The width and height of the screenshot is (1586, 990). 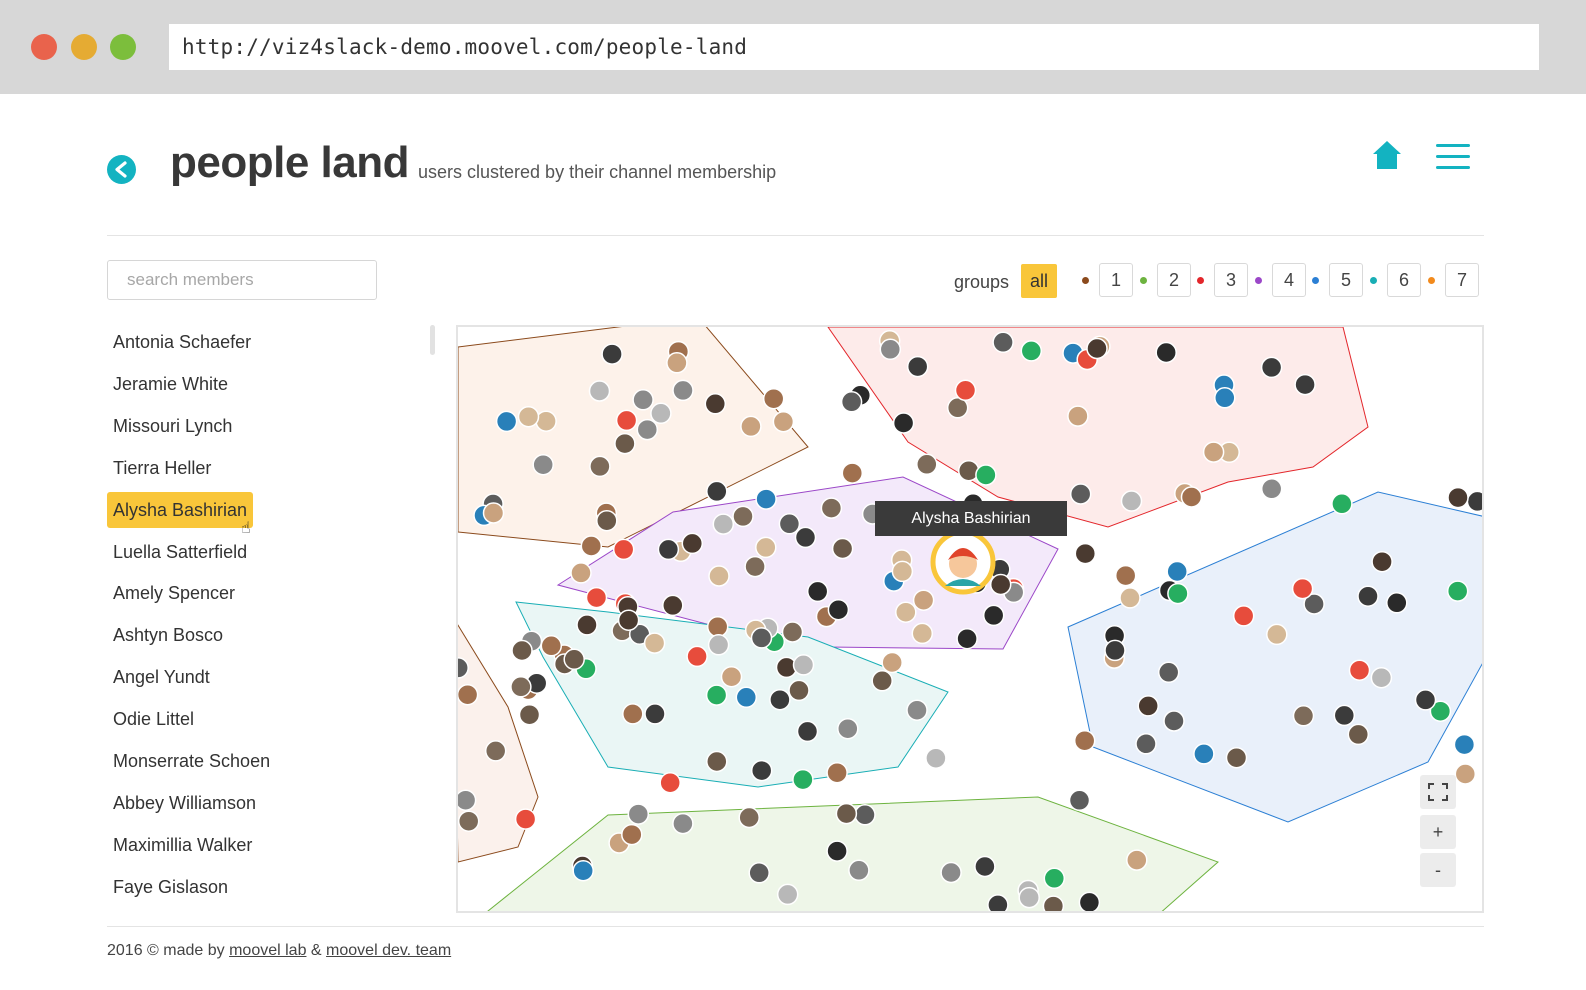 What do you see at coordinates (1231, 280) in the screenshot?
I see `group-filter-3: 3` at bounding box center [1231, 280].